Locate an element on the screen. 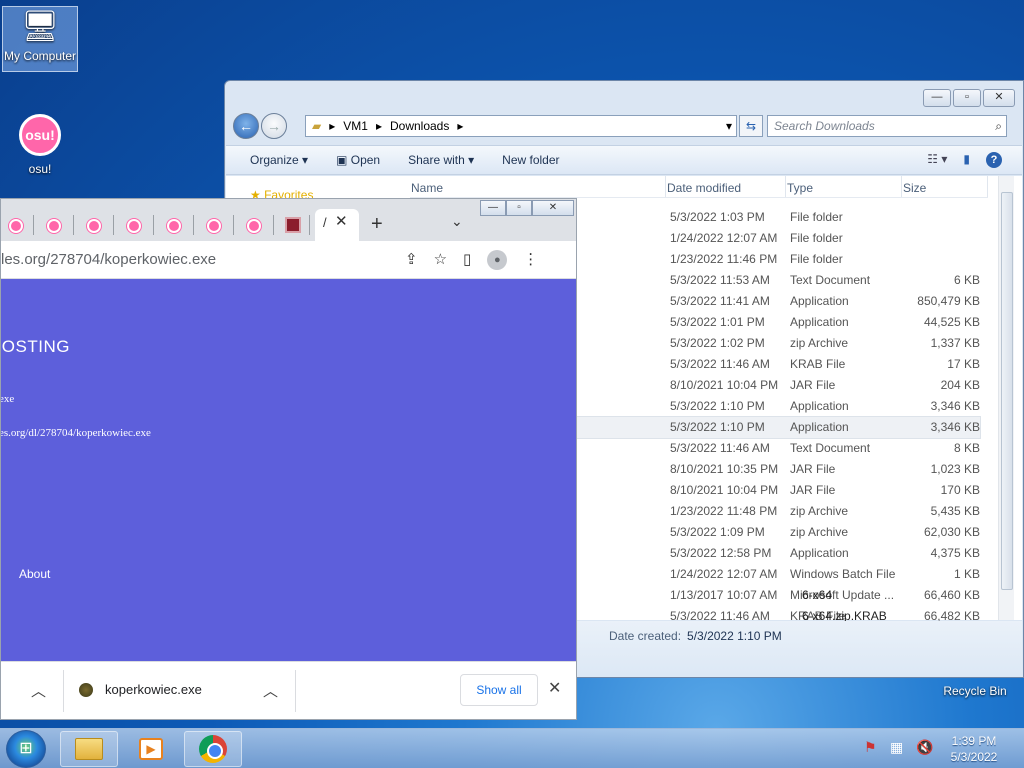 The width and height of the screenshot is (1024, 768). start-button: ⊞ is located at coordinates (26, 749).